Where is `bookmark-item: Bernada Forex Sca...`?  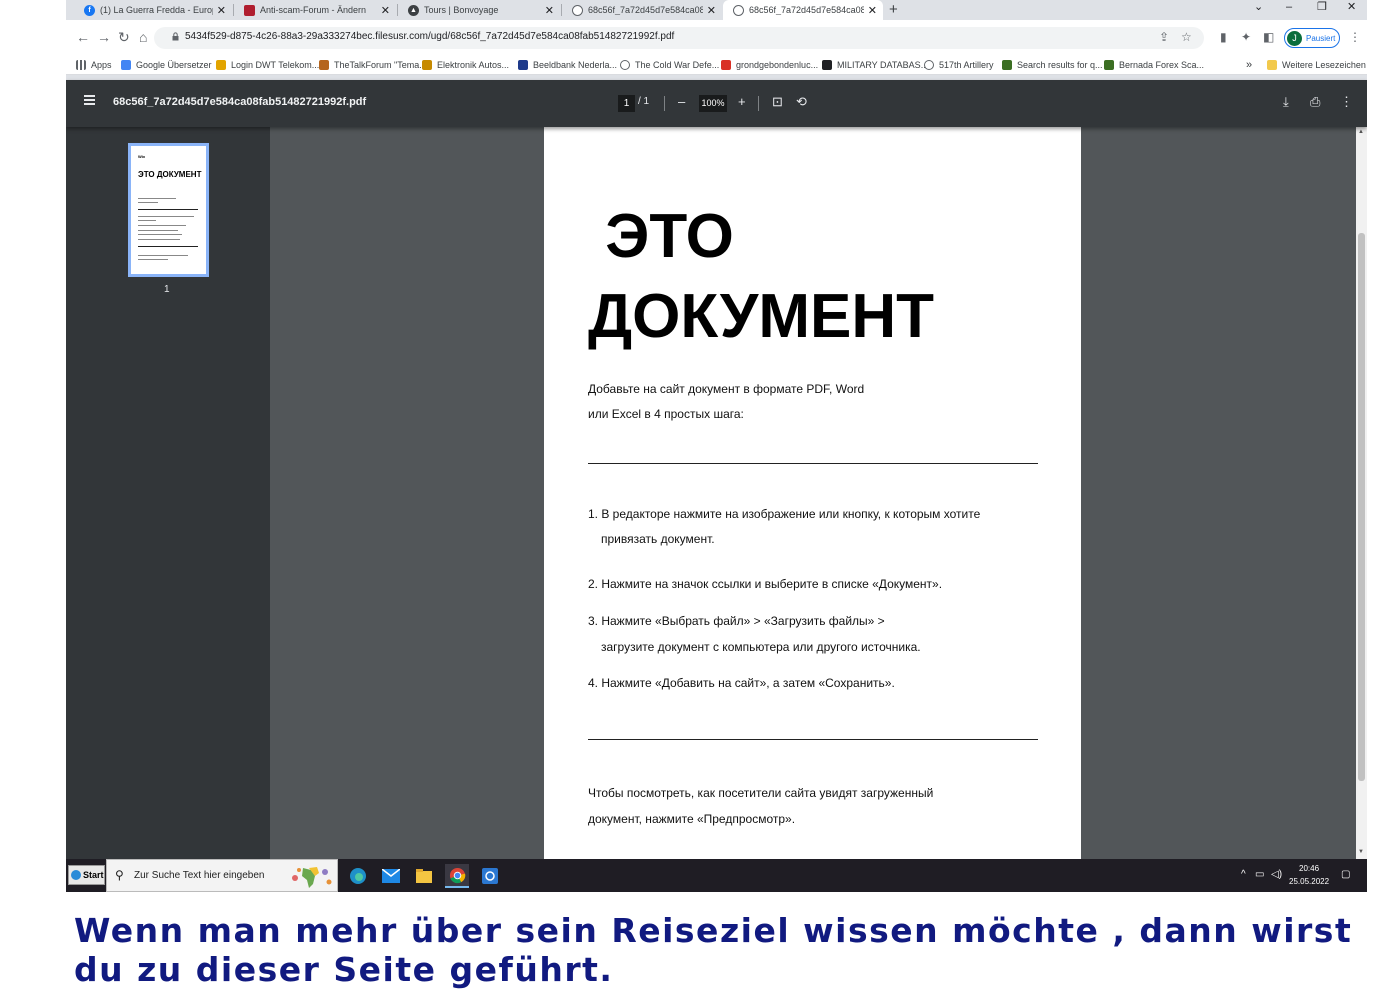 bookmark-item: Bernada Forex Sca... is located at coordinates (1154, 65).